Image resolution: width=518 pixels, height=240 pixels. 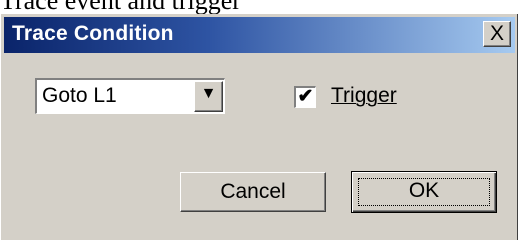 I want to click on chevron-down-icon: ▼, so click(x=208, y=93).